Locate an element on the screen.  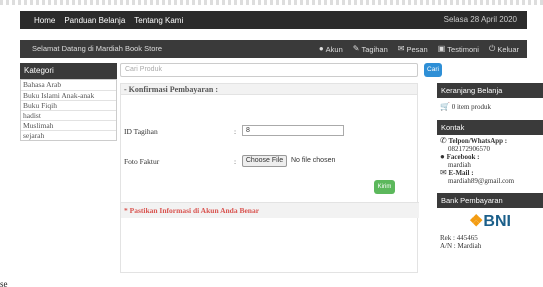
bni-logo-text: BNI is located at coordinates (497, 221).